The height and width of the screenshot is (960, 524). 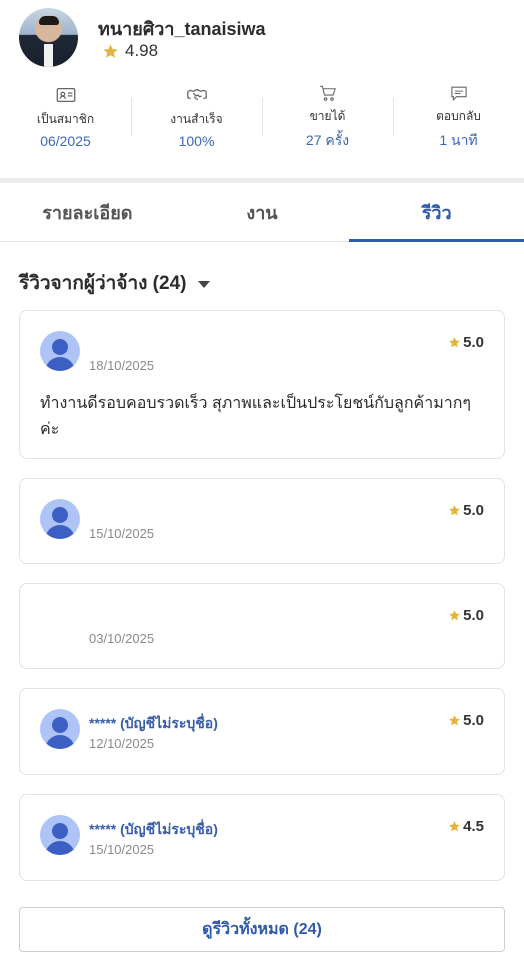 I want to click on caret-down-icon, so click(x=204, y=284).